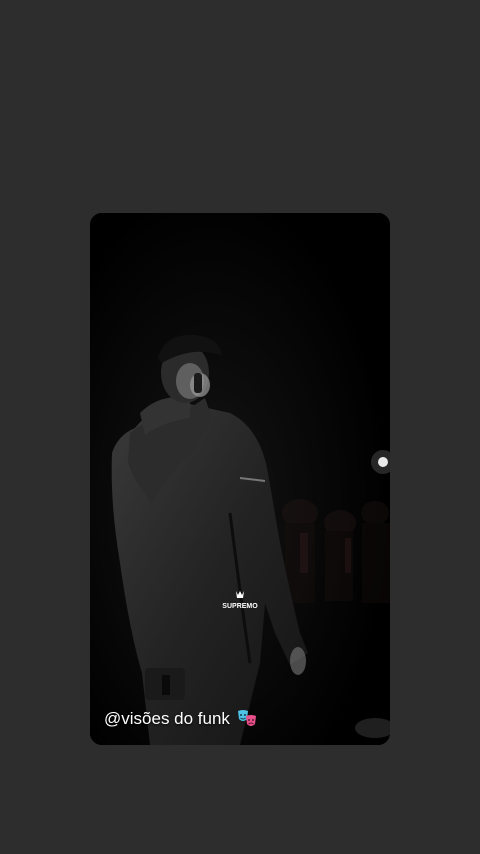  What do you see at coordinates (246, 718) in the screenshot?
I see `theater-masks-icon` at bounding box center [246, 718].